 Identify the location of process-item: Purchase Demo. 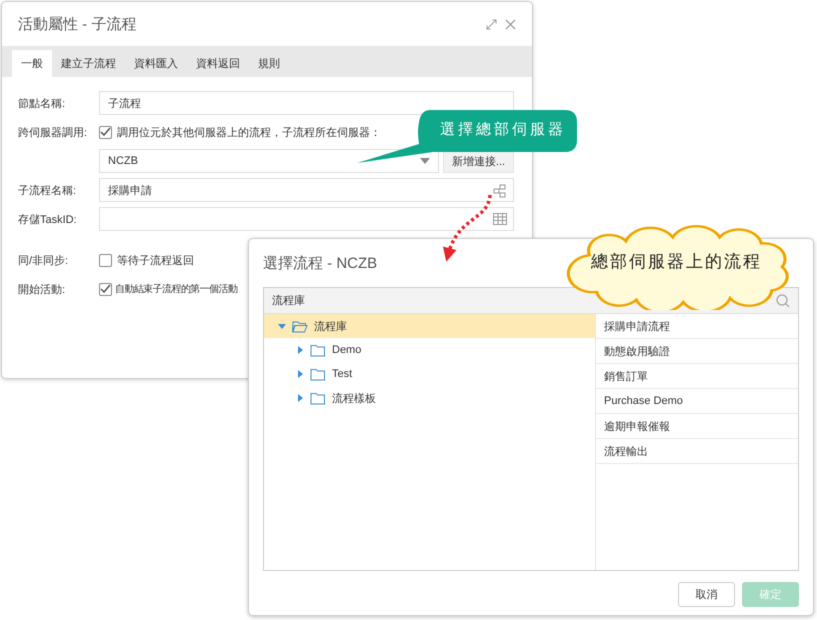
(697, 401).